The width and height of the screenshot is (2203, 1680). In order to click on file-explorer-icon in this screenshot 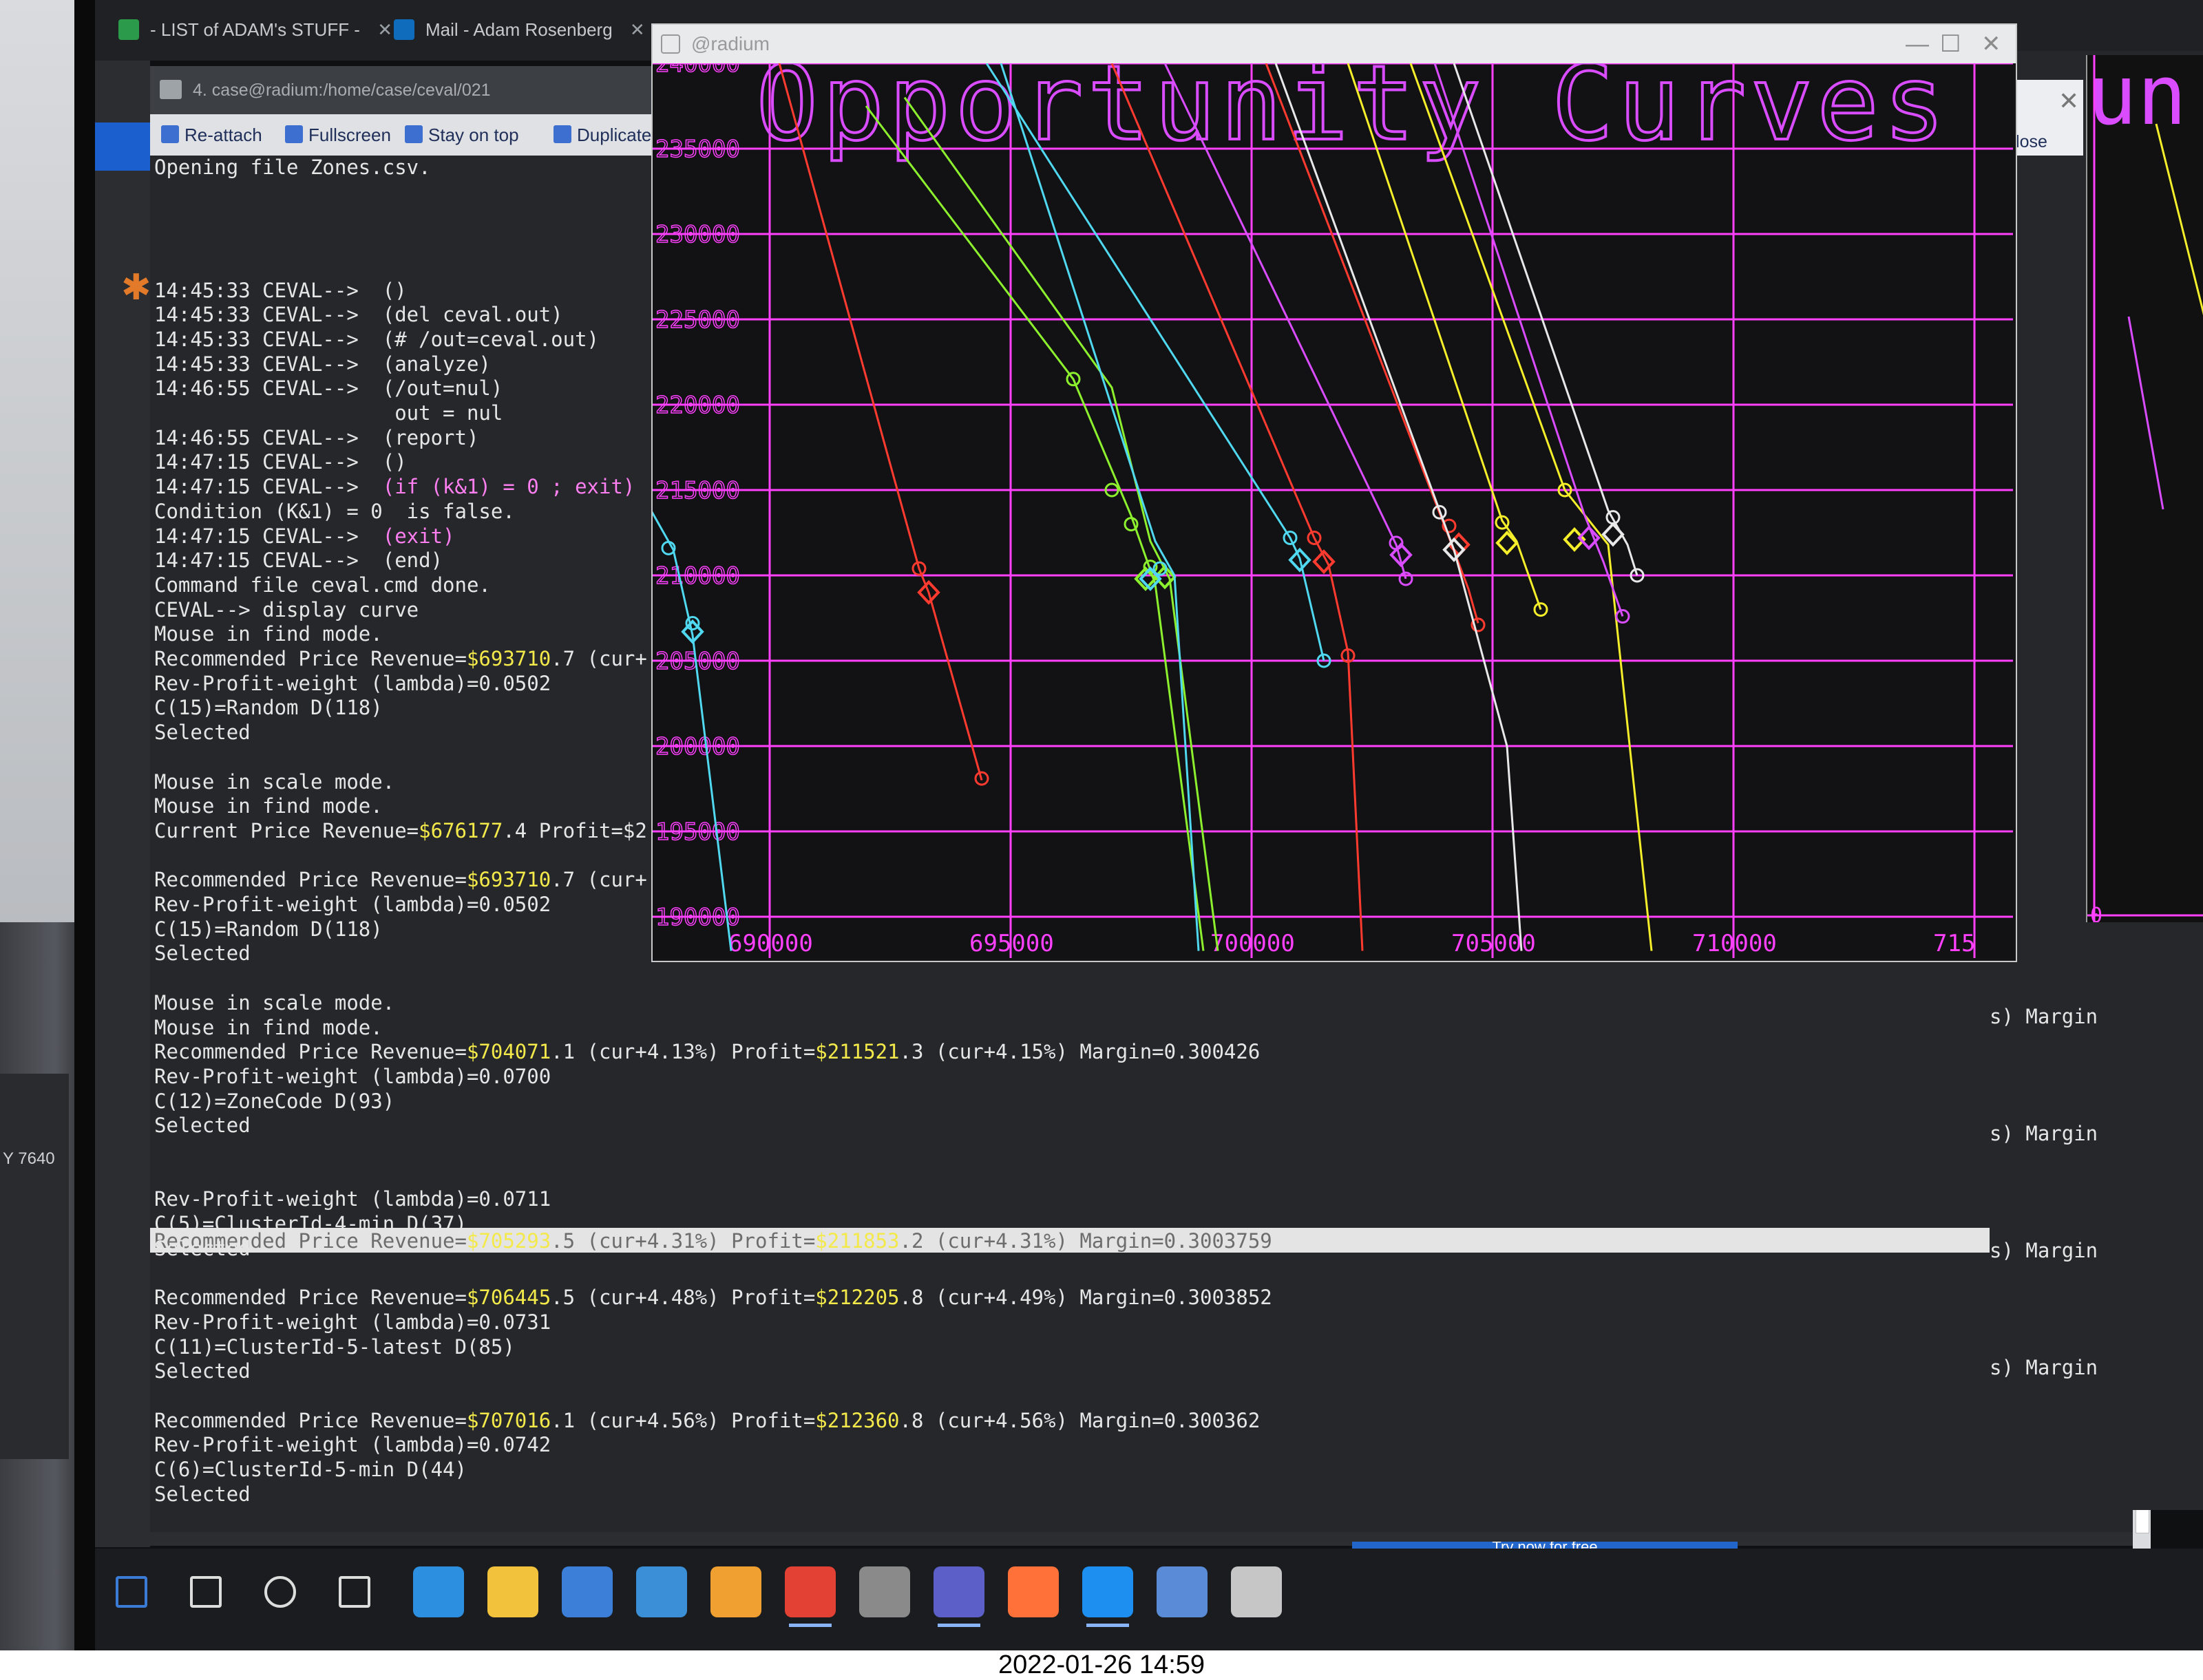, I will do `click(512, 1591)`.